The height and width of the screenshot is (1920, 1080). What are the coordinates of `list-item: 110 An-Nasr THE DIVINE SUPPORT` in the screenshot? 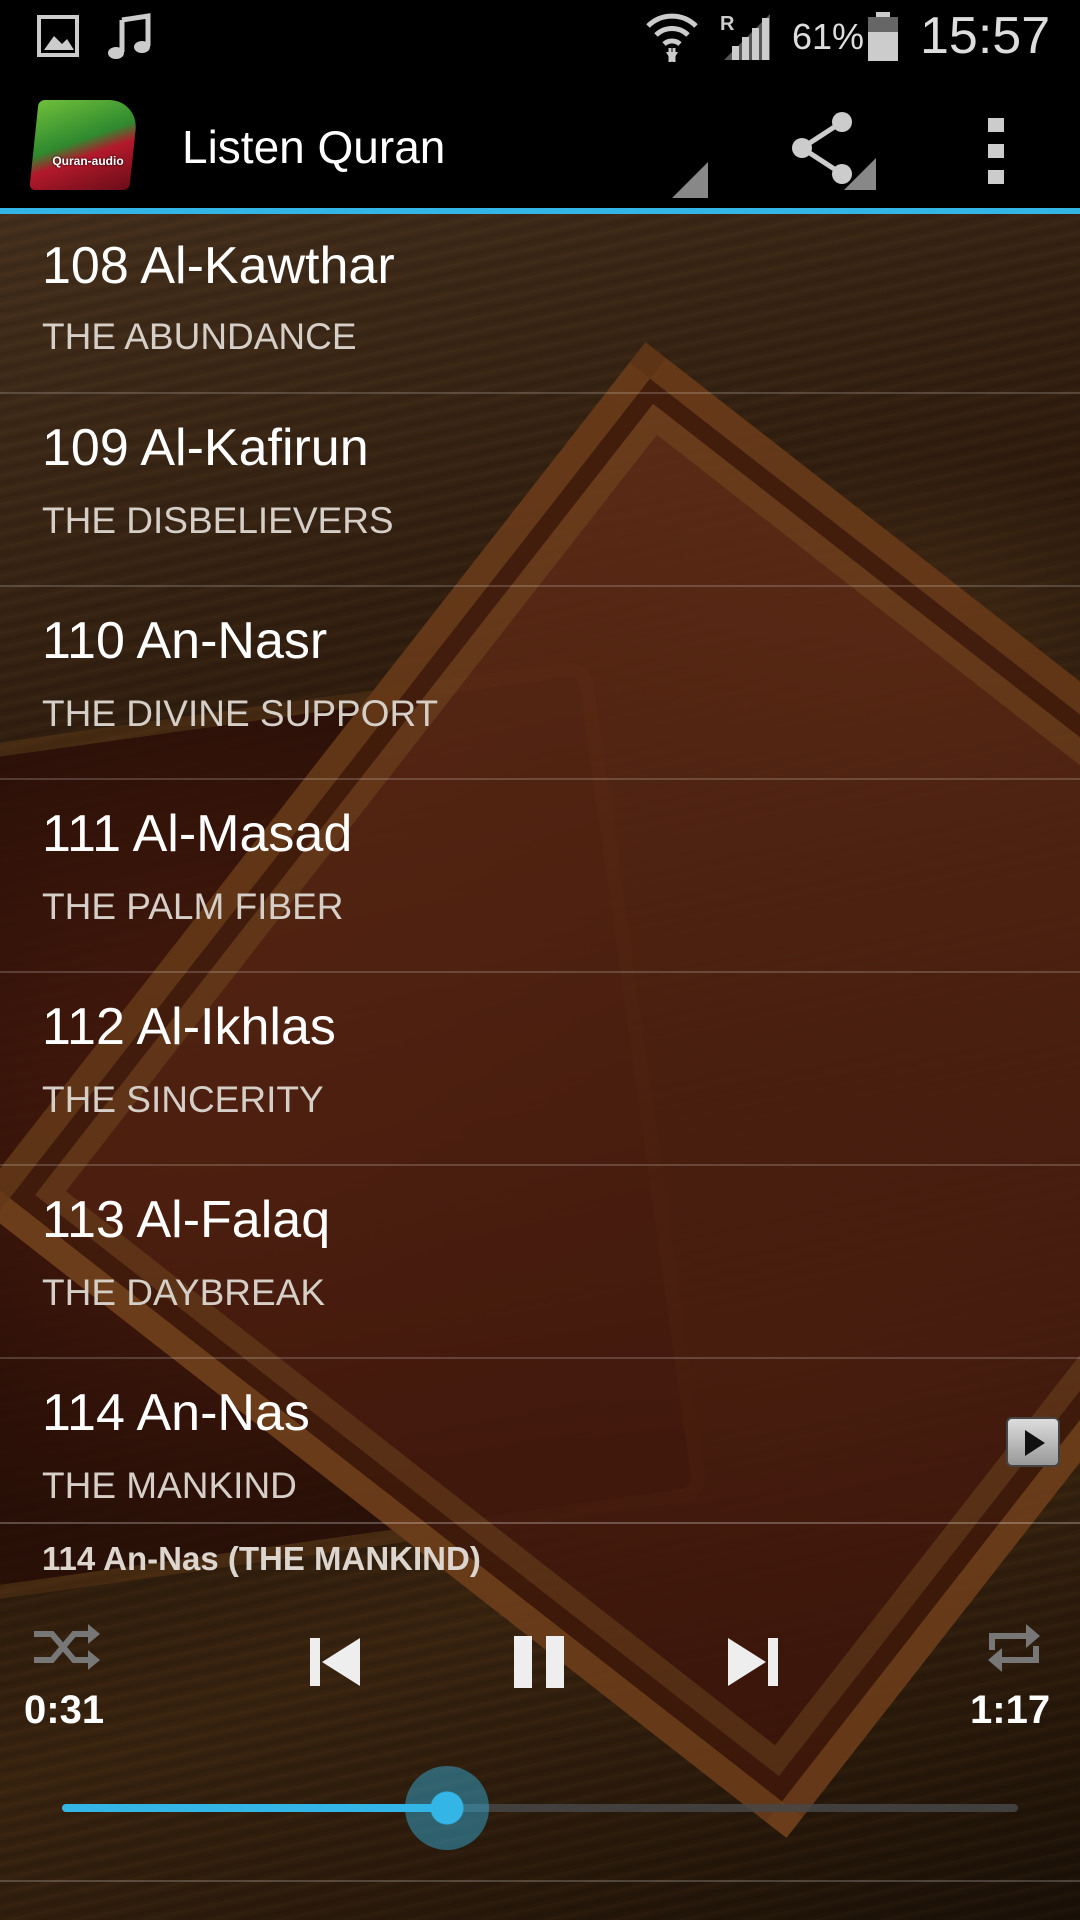 It's located at (540, 683).